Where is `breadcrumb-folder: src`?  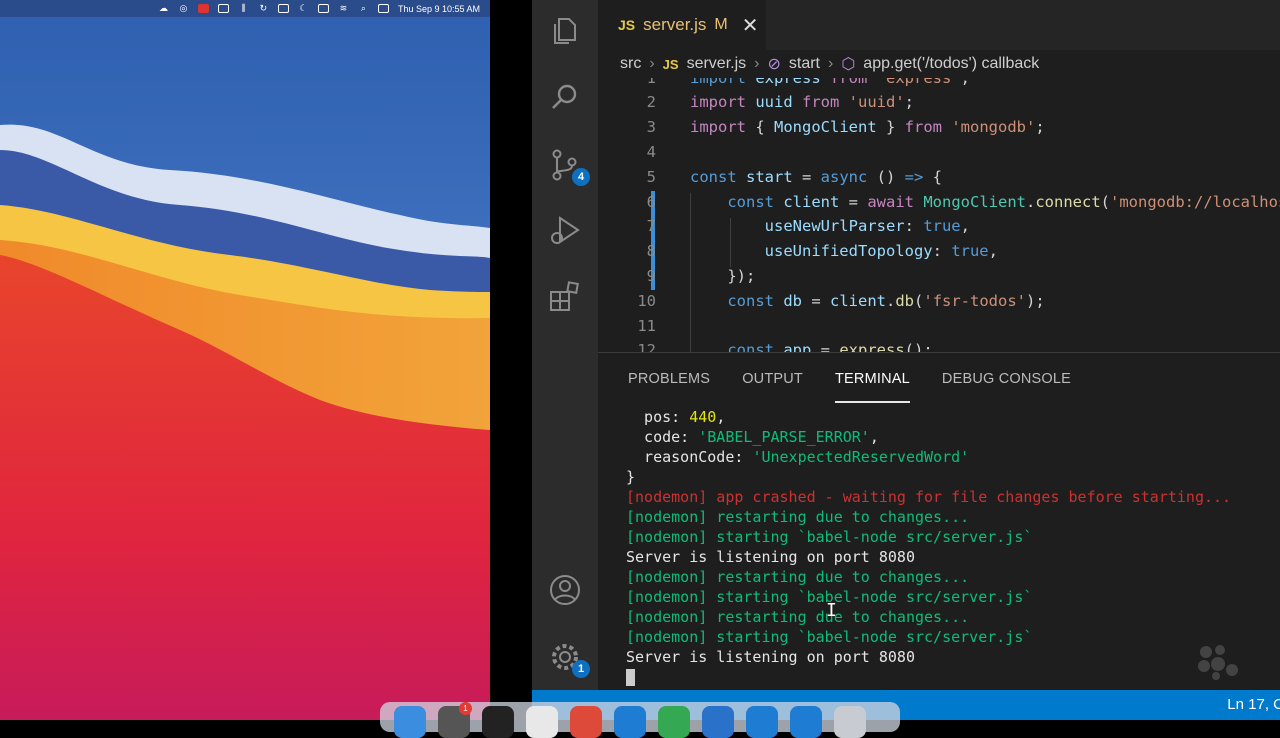 breadcrumb-folder: src is located at coordinates (630, 64).